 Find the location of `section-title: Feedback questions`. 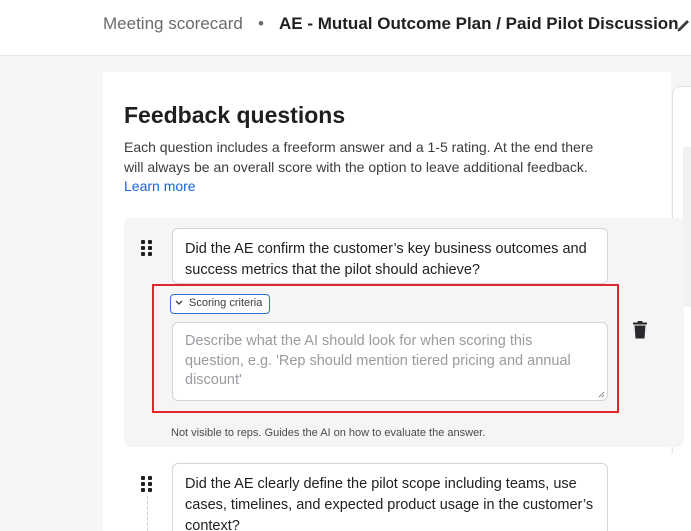

section-title: Feedback questions is located at coordinates (235, 115).